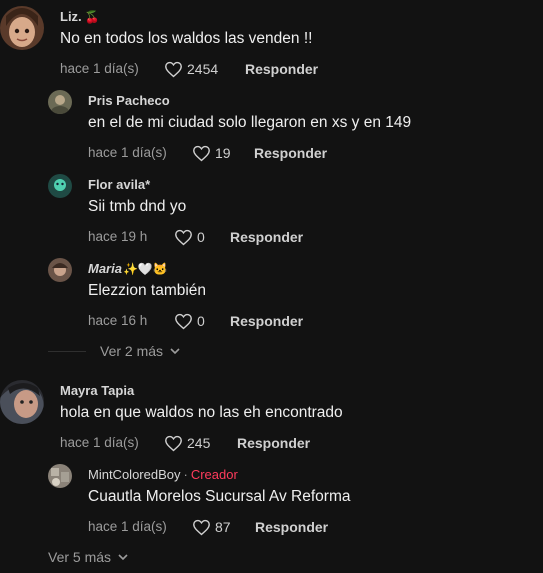 The image size is (543, 573). I want to click on comment-meta: hace 1 día(s) 2454 Responder, so click(189, 69).